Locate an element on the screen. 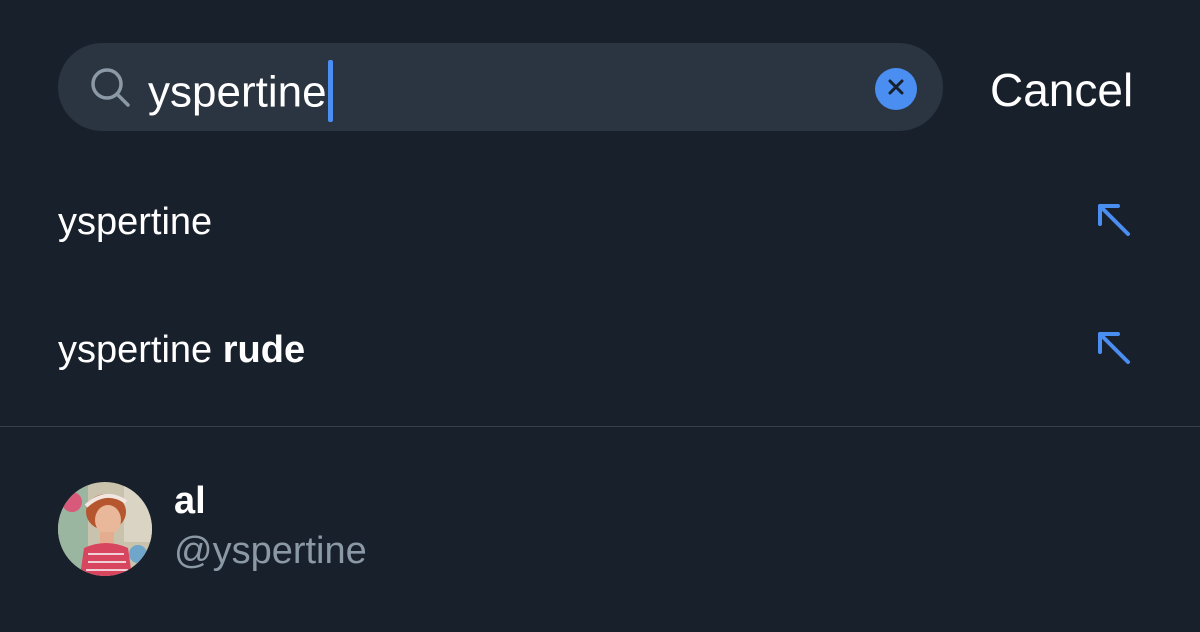  suggestion-label: yspertine is located at coordinates (135, 222).